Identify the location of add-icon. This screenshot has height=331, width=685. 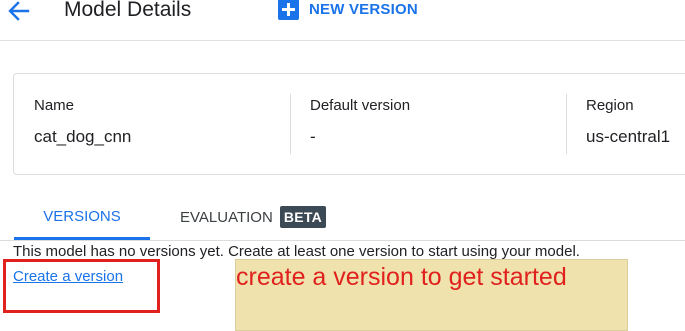
(288, 10).